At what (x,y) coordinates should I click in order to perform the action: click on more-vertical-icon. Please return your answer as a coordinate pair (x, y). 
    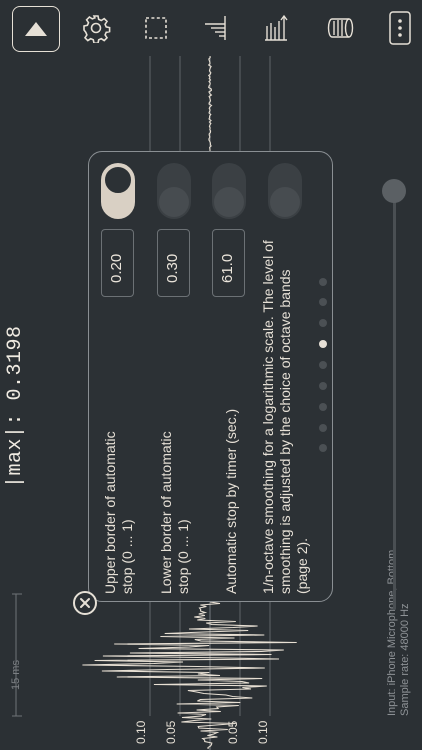
    Looking at the image, I should click on (400, 28).